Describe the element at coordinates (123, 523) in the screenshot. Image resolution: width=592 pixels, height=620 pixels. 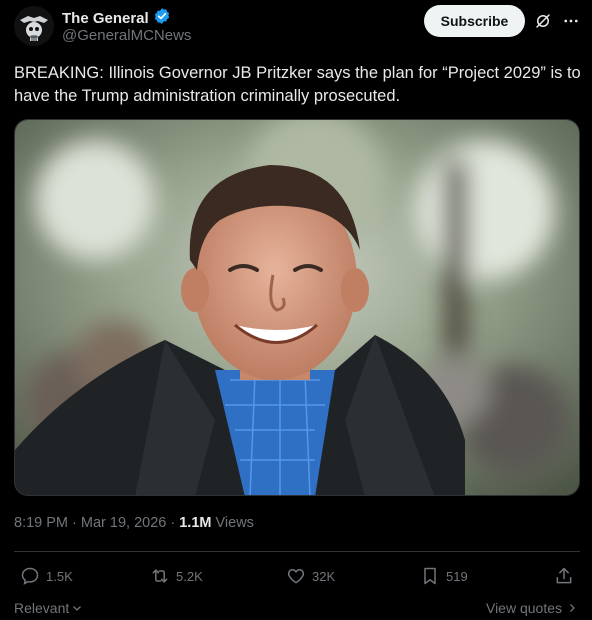
I see `post-date: Mar 19, 2026` at that location.